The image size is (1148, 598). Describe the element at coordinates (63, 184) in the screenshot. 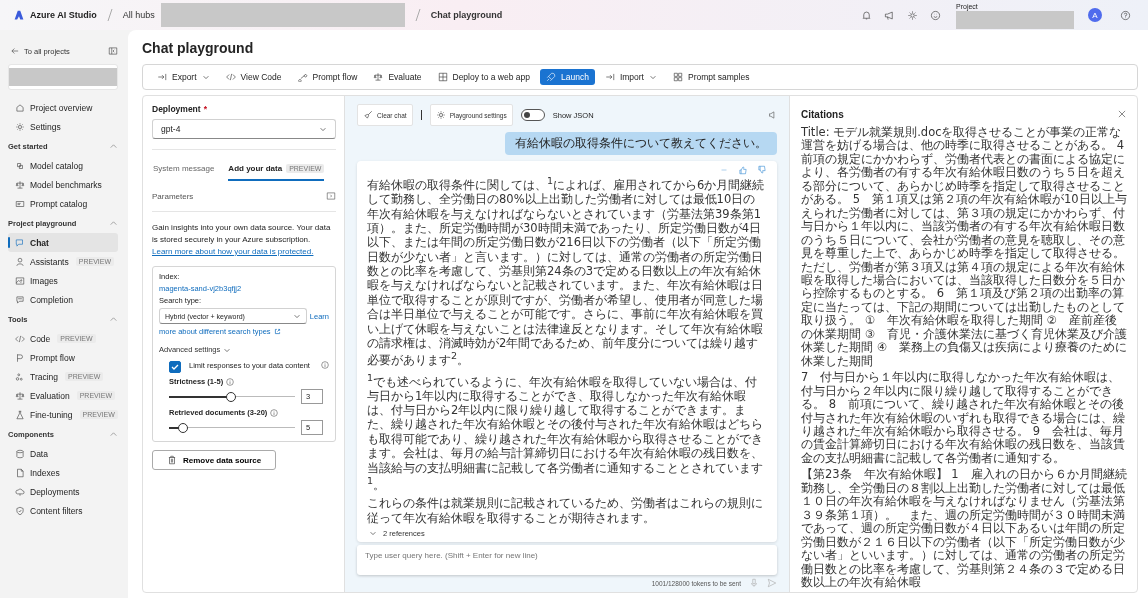

I see `nav-item: Model benchmarks` at that location.